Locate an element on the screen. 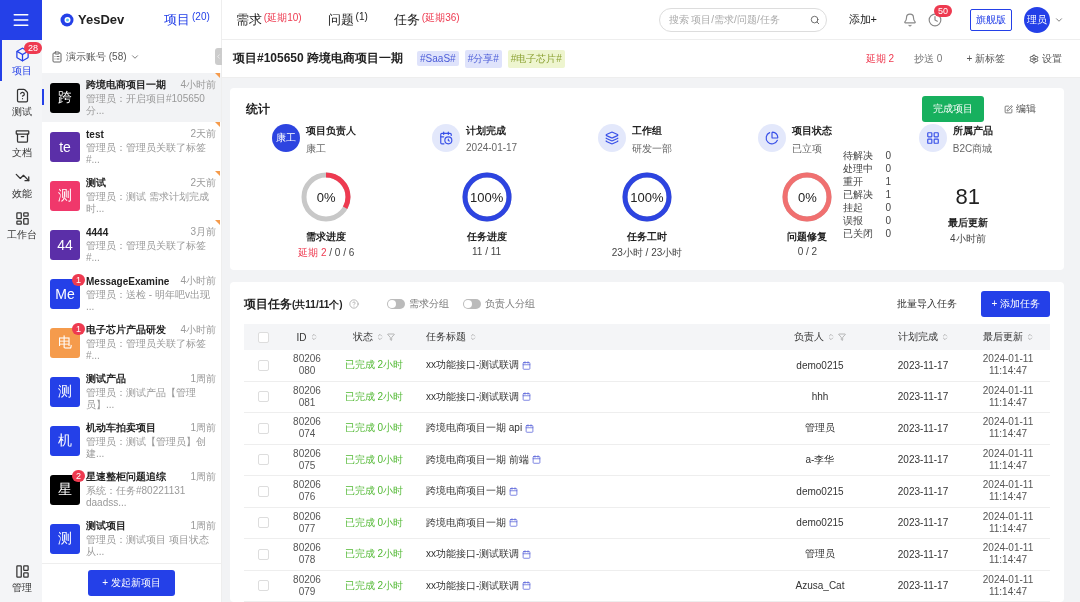 Image resolution: width=1080 pixels, height=602 pixels. collapse-handle is located at coordinates (218, 56).